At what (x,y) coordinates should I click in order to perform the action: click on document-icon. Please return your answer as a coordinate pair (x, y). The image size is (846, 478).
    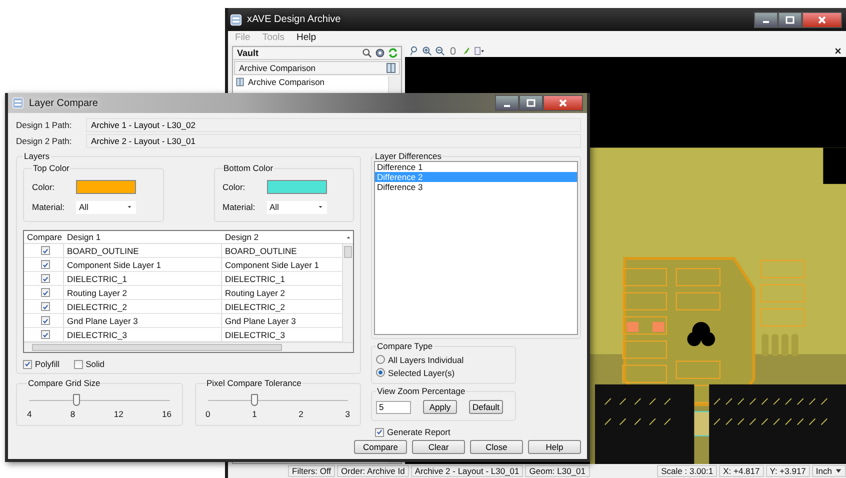
    Looking at the image, I should click on (479, 51).